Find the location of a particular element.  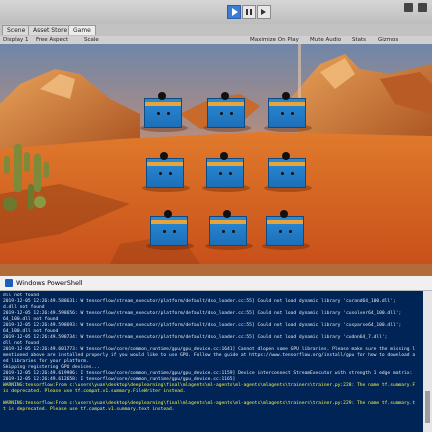

pause-icon is located at coordinates (249, 12).